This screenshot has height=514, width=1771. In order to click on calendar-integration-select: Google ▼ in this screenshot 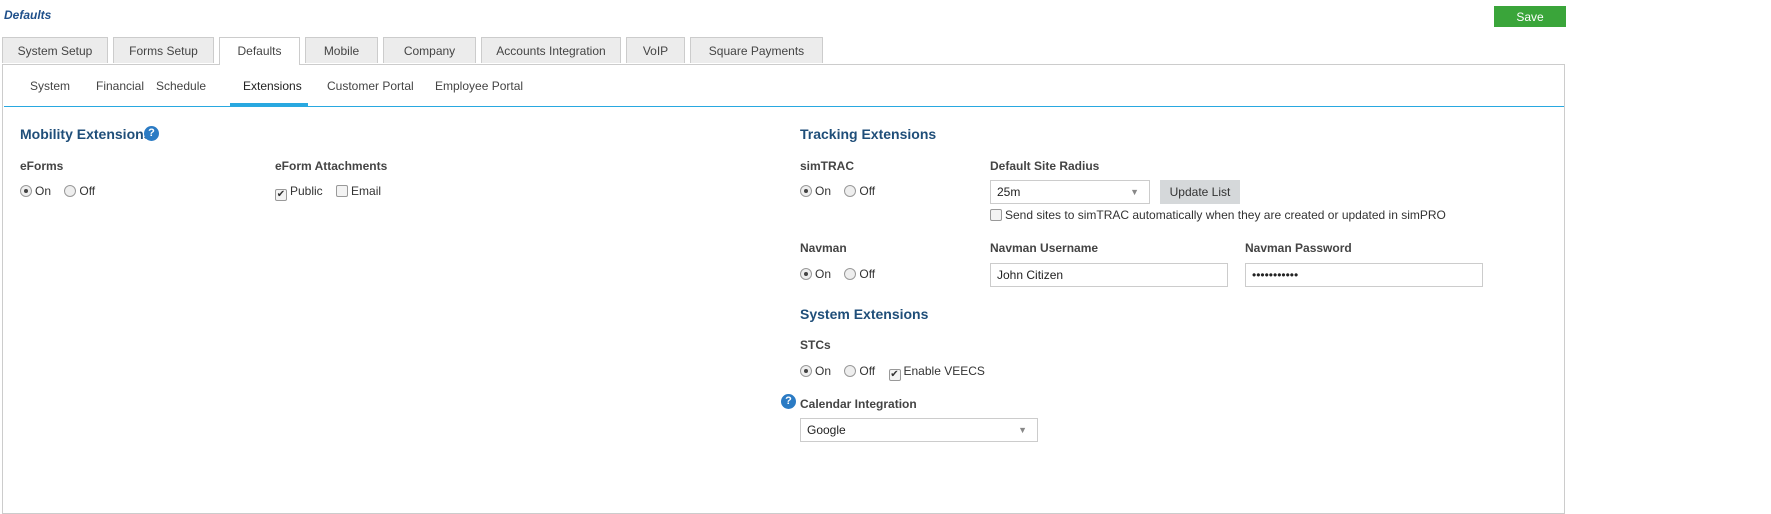, I will do `click(919, 430)`.